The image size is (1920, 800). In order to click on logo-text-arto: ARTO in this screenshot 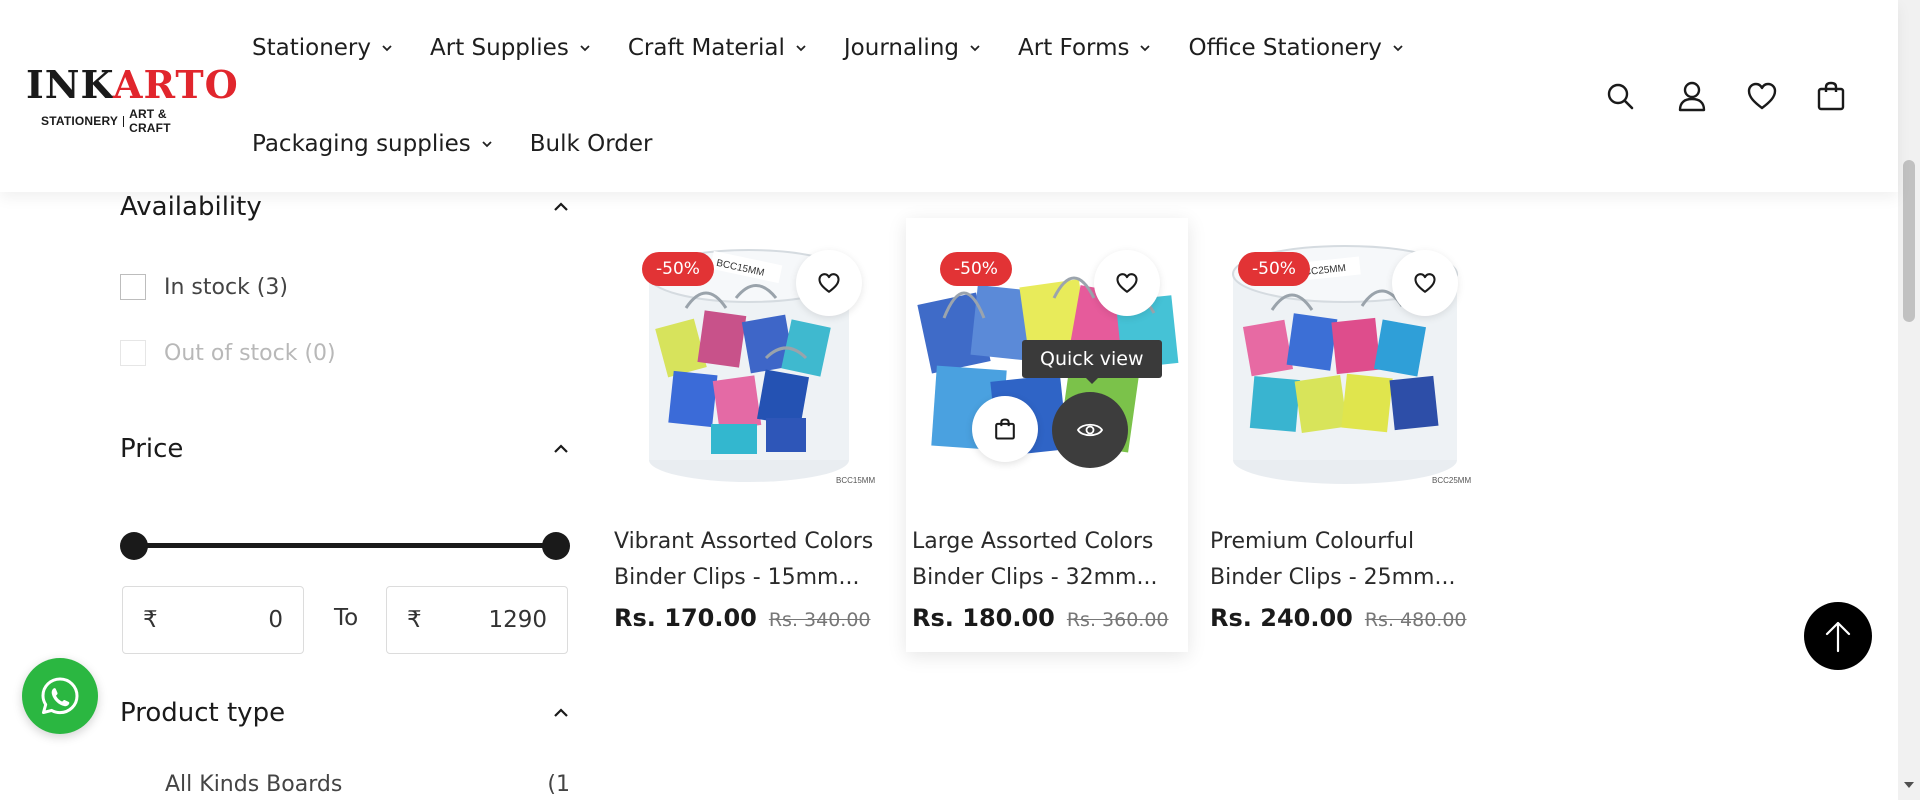, I will do `click(176, 84)`.